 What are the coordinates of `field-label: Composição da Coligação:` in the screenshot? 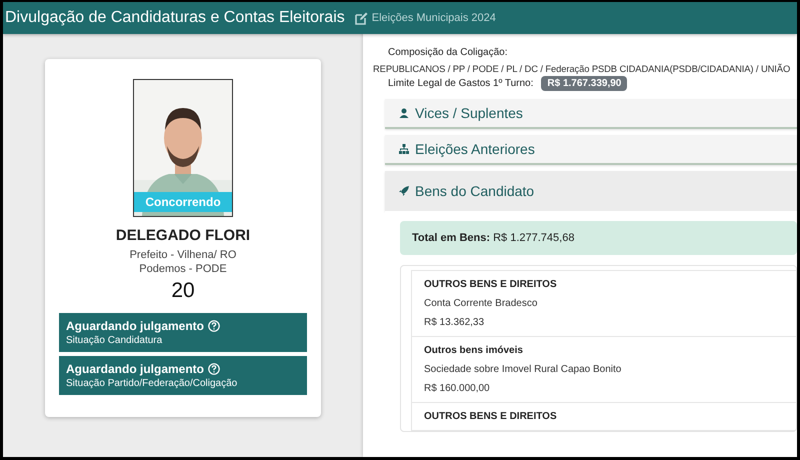 It's located at (448, 52).